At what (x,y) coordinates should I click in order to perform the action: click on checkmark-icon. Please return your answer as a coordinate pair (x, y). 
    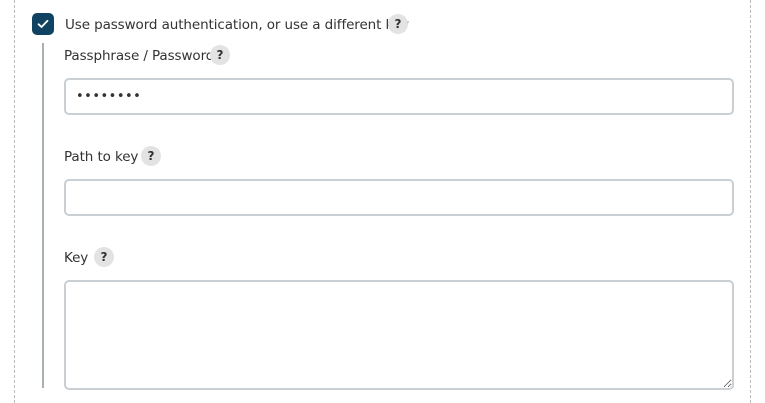
    Looking at the image, I should click on (43, 23).